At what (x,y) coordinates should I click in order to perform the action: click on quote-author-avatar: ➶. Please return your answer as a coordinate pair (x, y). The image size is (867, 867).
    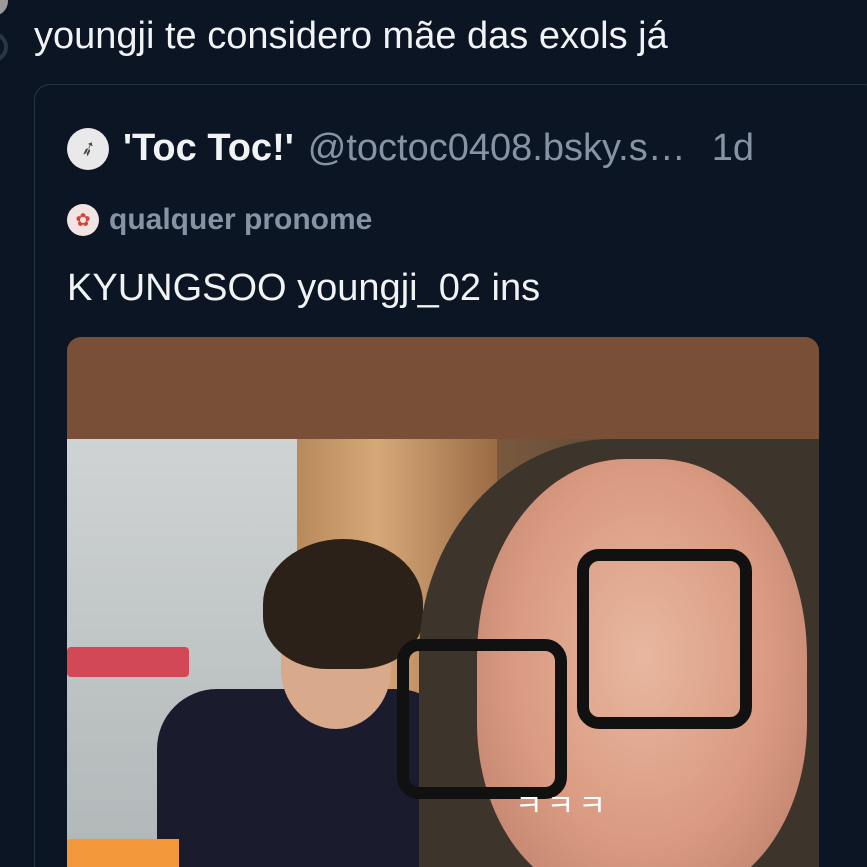
    Looking at the image, I should click on (88, 148).